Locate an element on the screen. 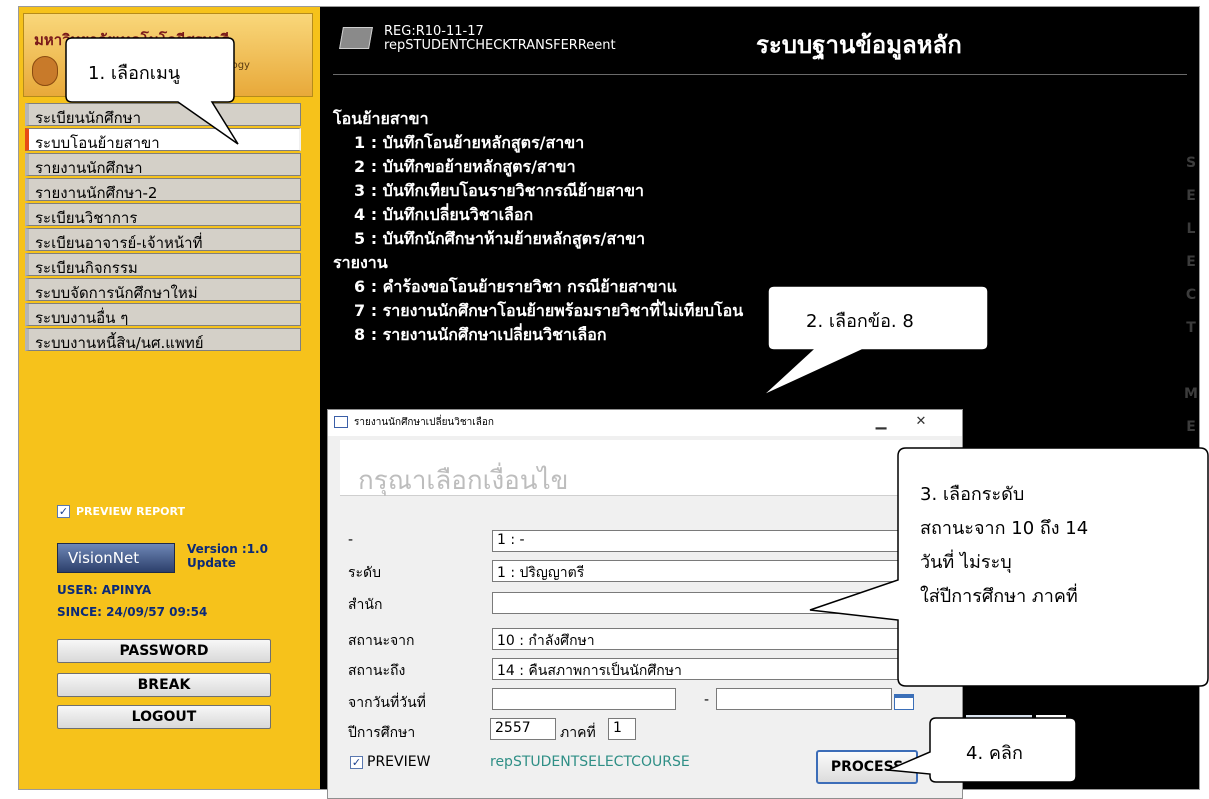 This screenshot has width=1209, height=799. status-from-select: 10 : กำลังศึกษา is located at coordinates (698, 639).